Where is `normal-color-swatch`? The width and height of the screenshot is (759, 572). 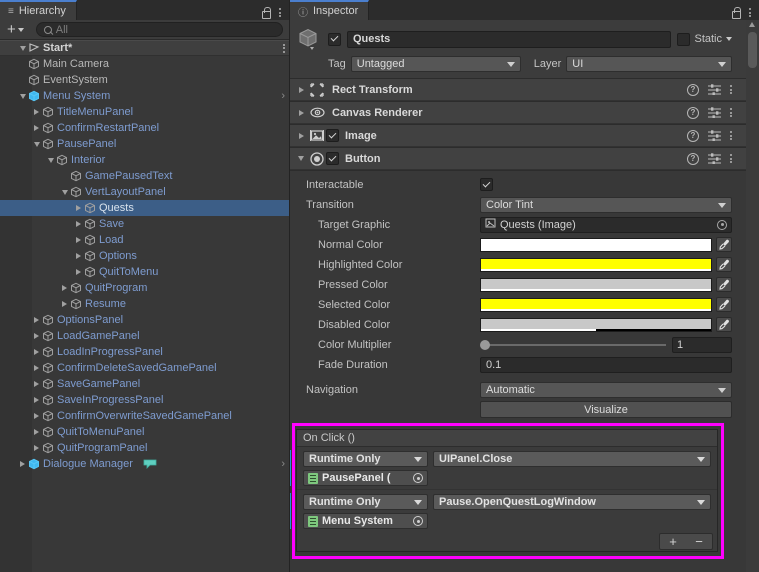 normal-color-swatch is located at coordinates (596, 244).